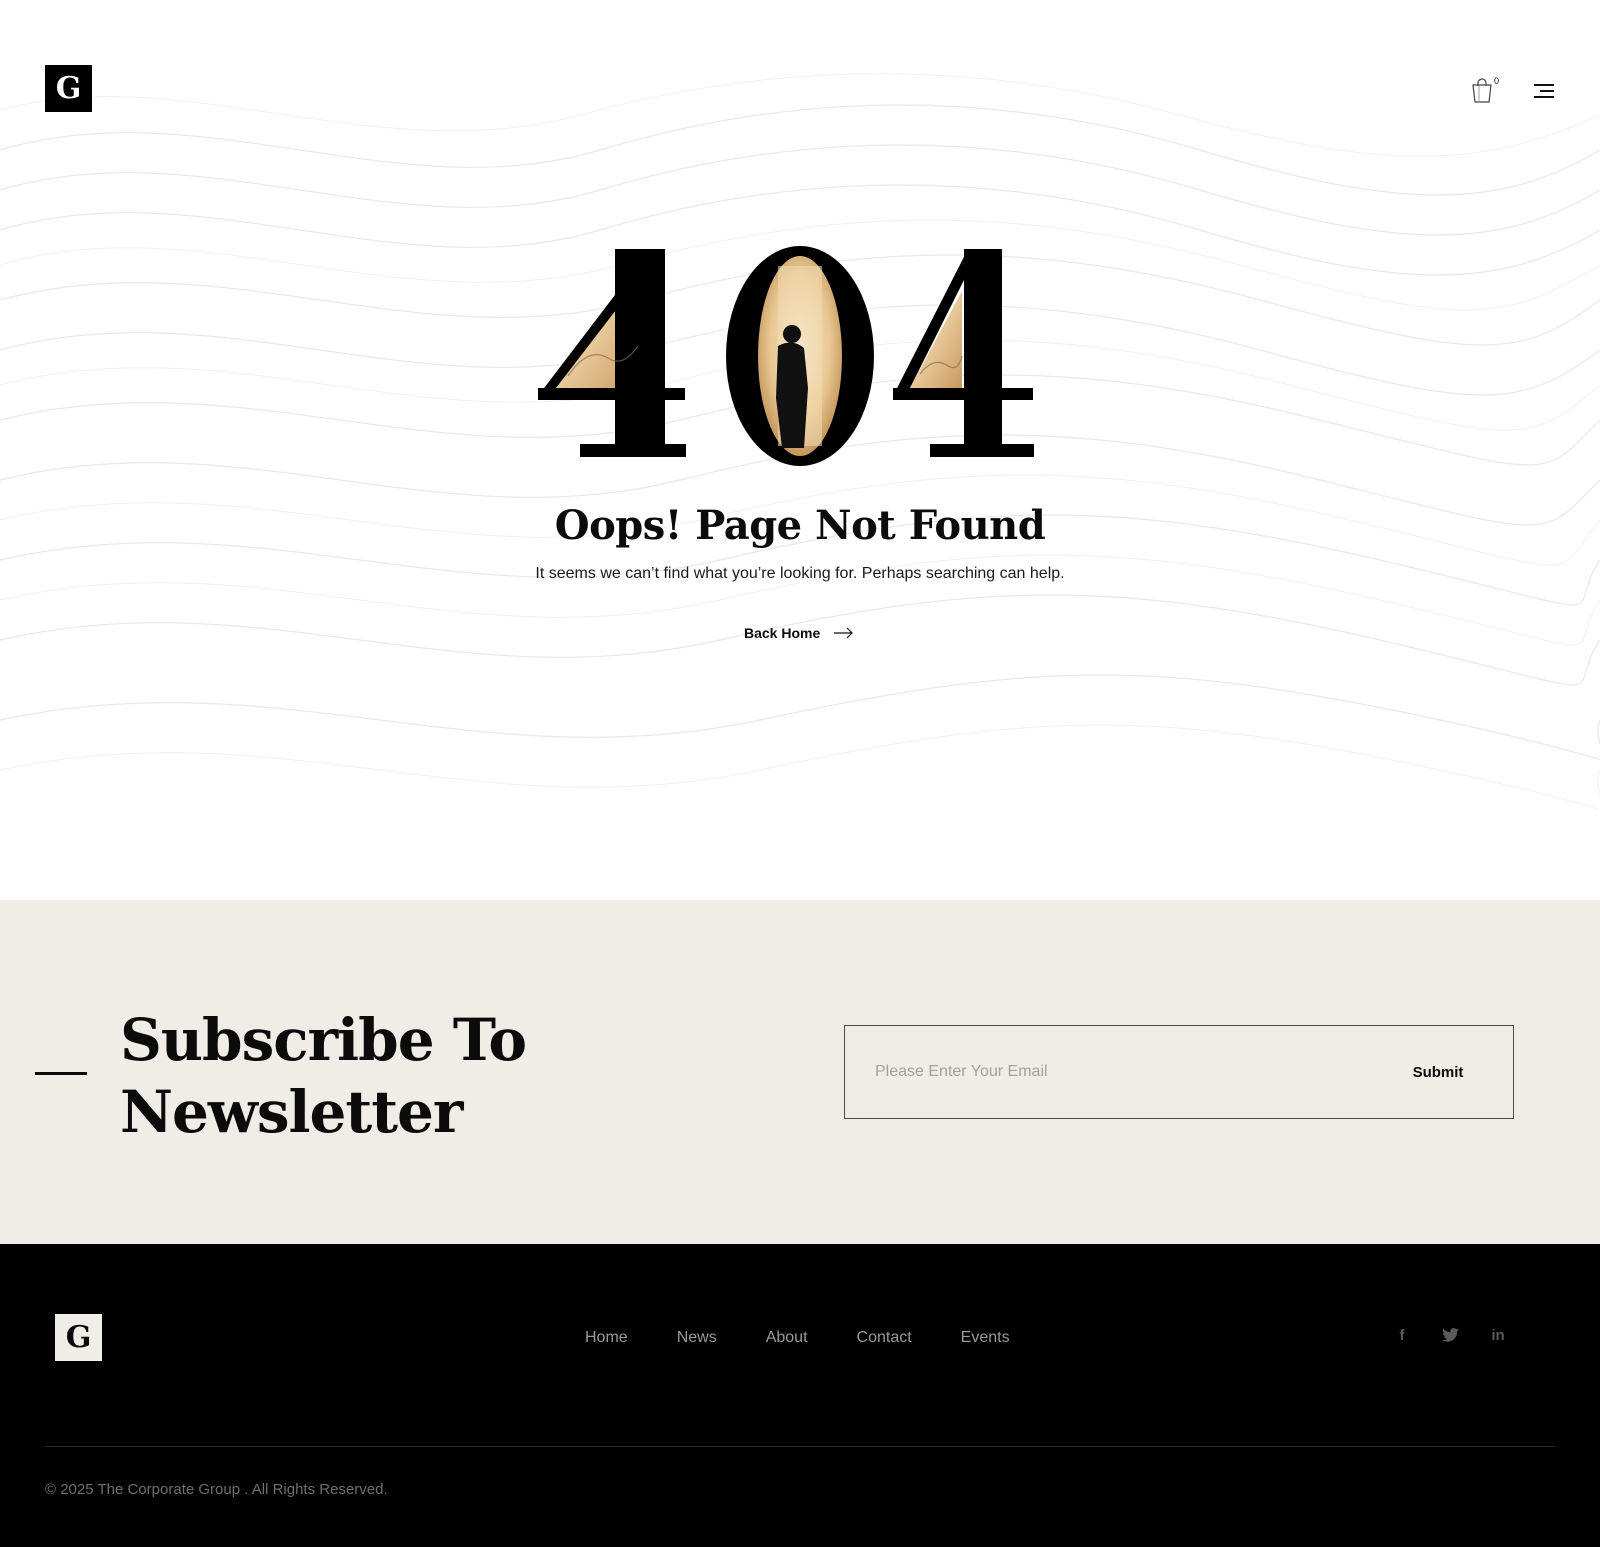 The width and height of the screenshot is (1600, 1547). What do you see at coordinates (697, 1338) in the screenshot?
I see `footer-nav-news: News` at bounding box center [697, 1338].